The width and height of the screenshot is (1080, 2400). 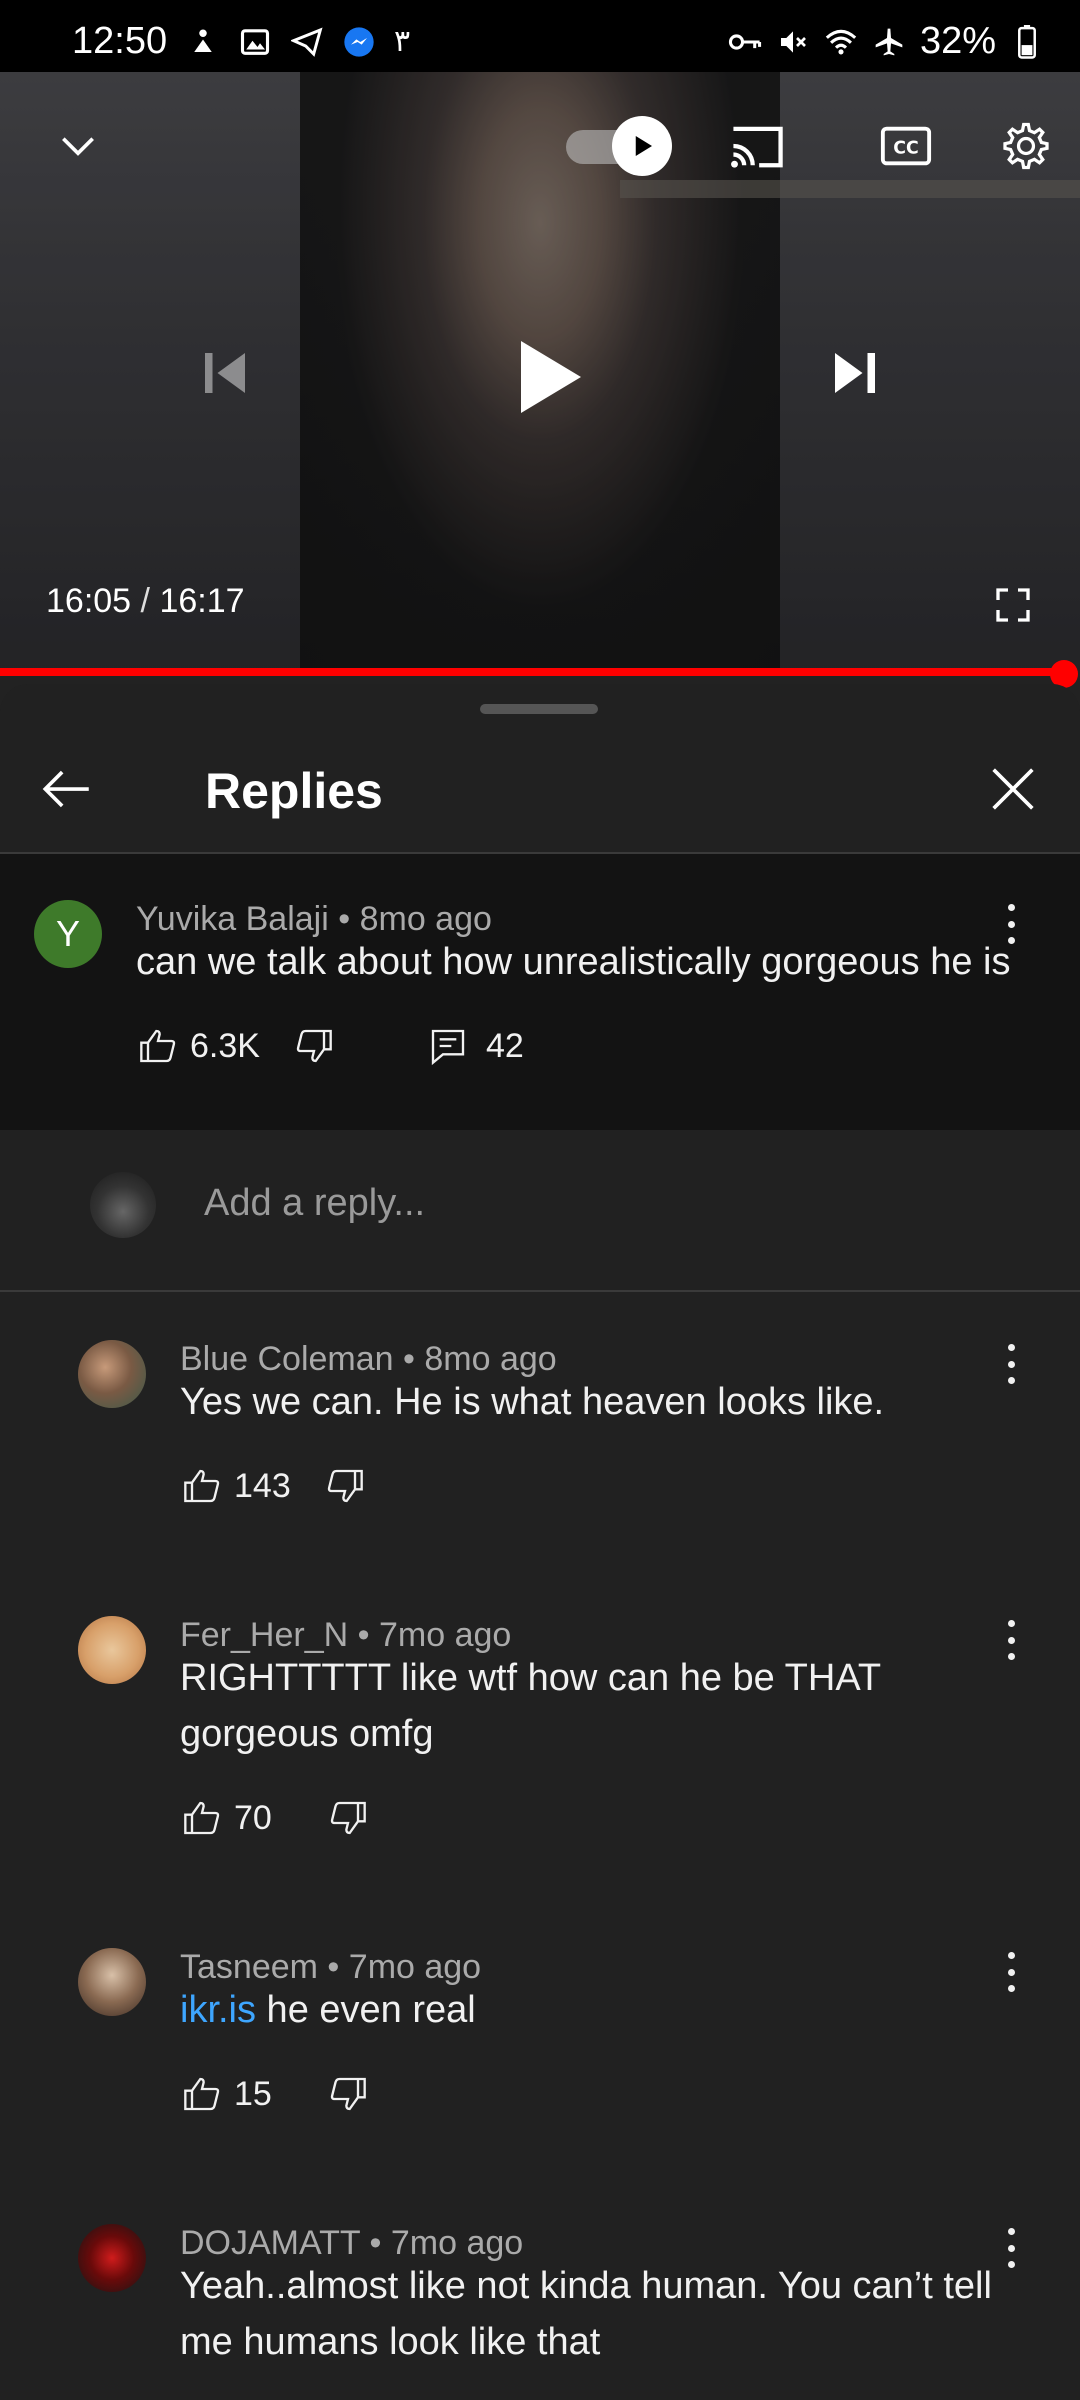 I want to click on captions-icon: CC, so click(x=906, y=146).